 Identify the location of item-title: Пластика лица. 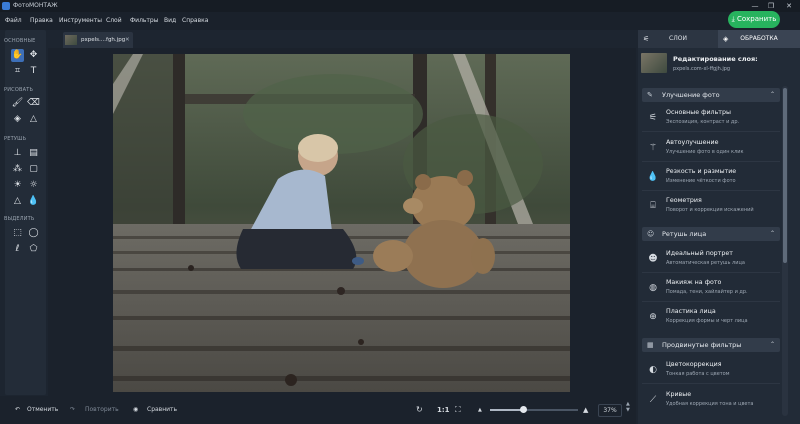
(691, 311).